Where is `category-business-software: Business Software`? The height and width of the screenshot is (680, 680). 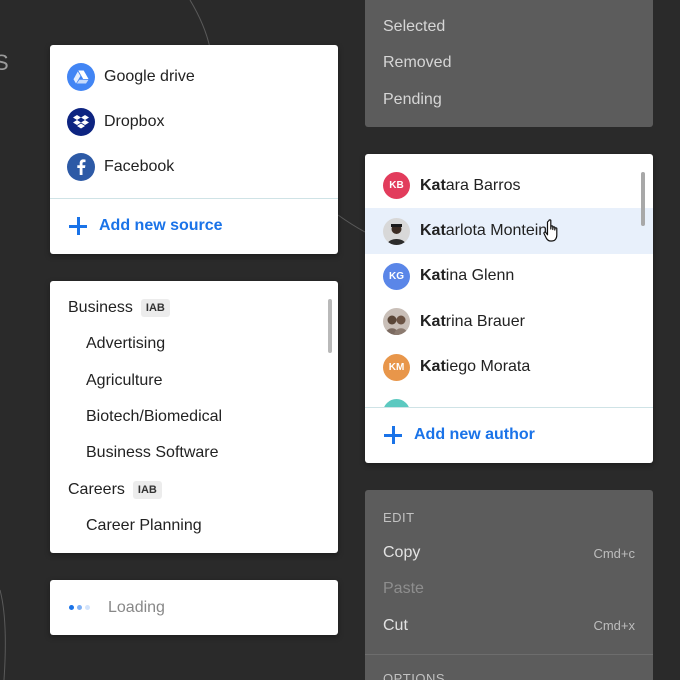 category-business-software: Business Software is located at coordinates (194, 453).